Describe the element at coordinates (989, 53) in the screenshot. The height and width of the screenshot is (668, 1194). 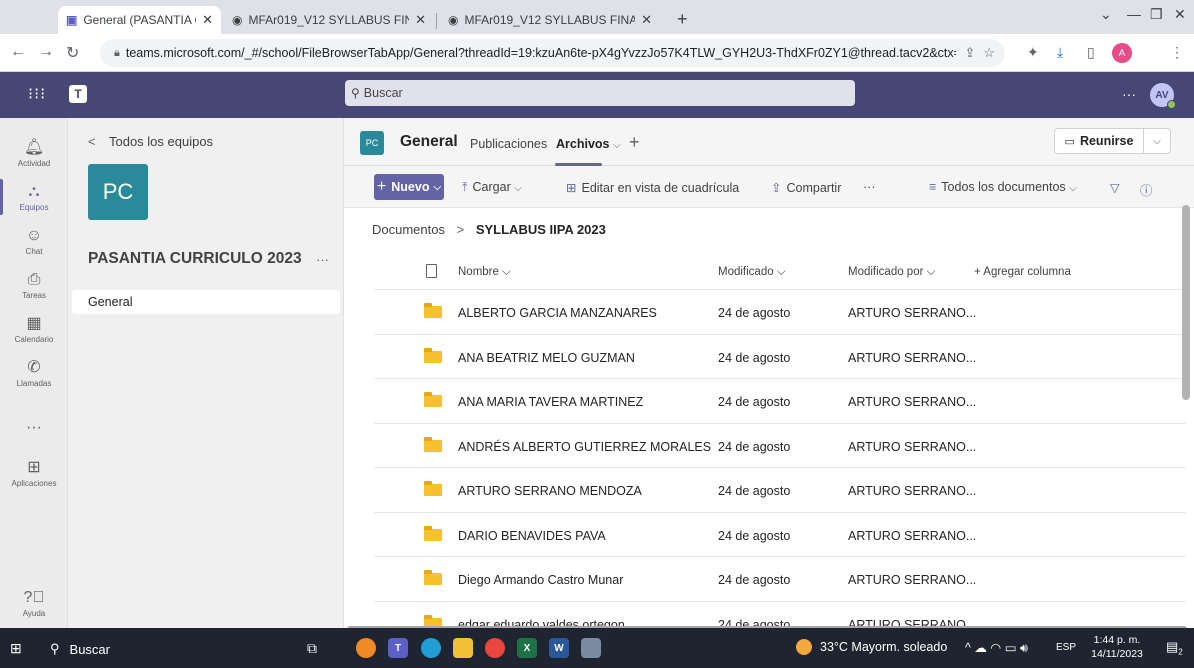
I see `bookmark-star-icon: ☆` at that location.